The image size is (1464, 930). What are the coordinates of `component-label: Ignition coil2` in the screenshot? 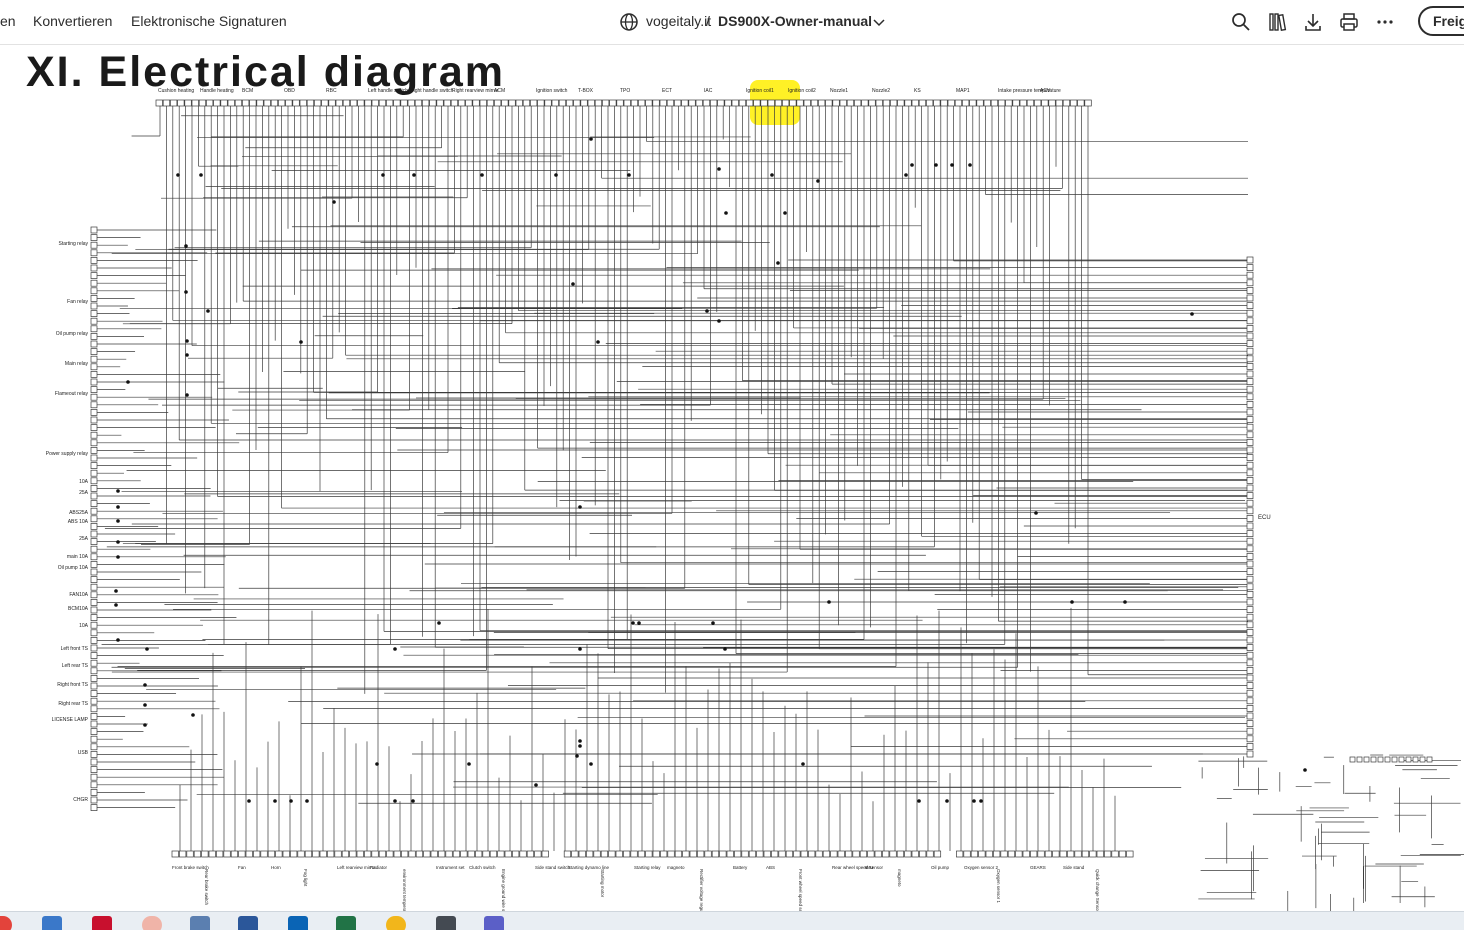 It's located at (802, 91).